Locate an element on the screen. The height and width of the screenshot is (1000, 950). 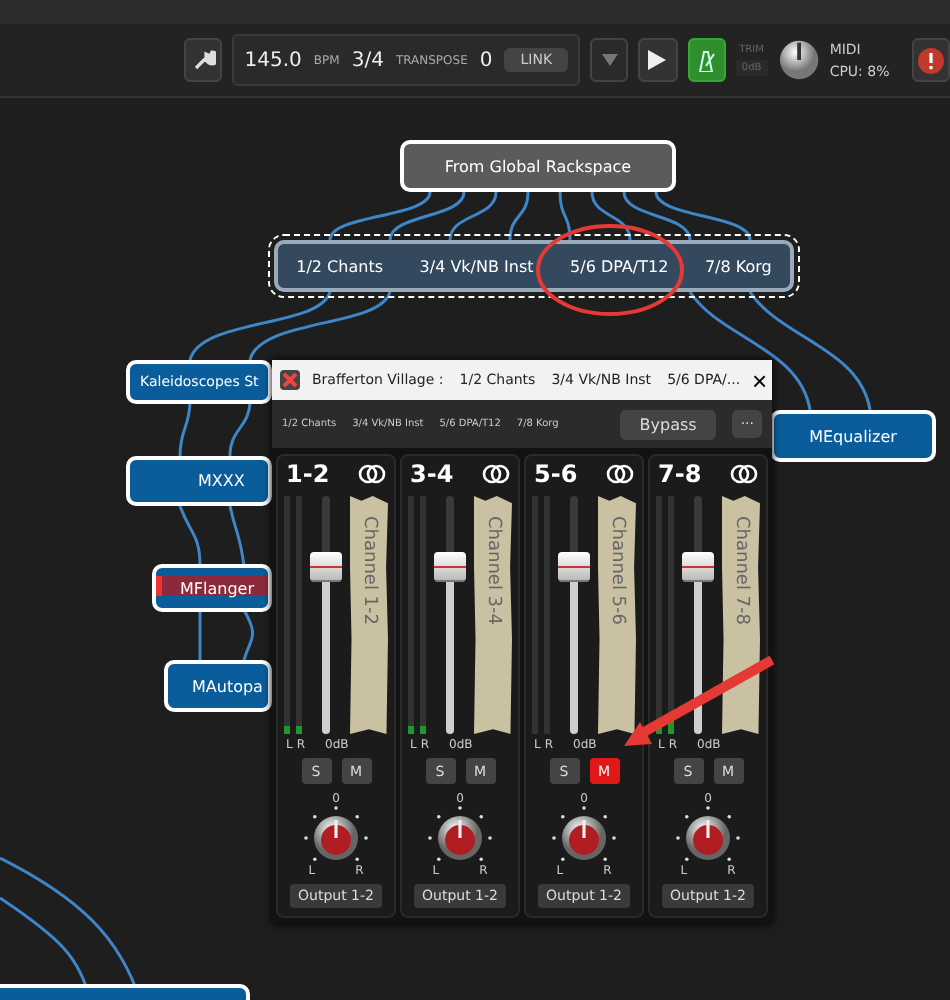
app-icon is located at coordinates (290, 380).